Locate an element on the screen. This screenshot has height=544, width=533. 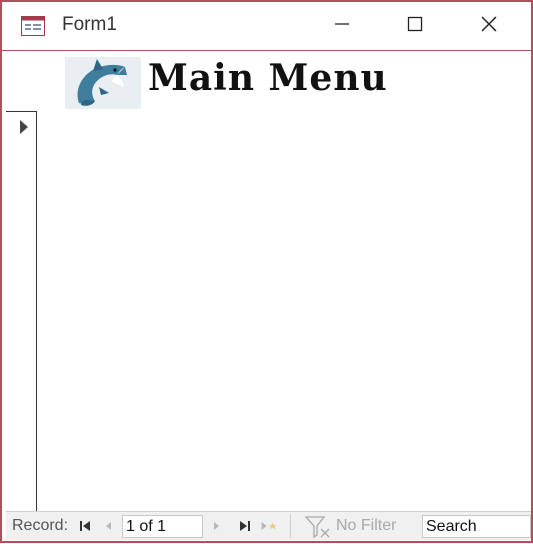
no-filter-button: No Filter is located at coordinates (354, 527).